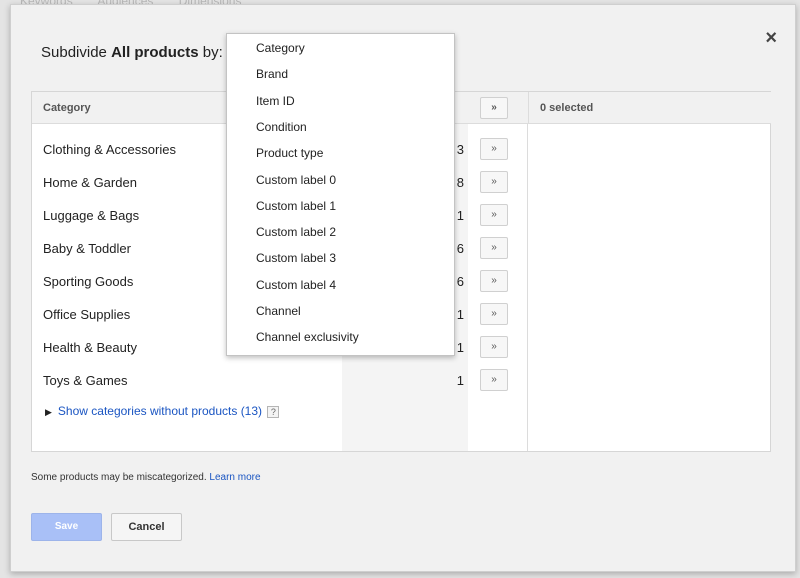 The height and width of the screenshot is (578, 800). Describe the element at coordinates (66, 527) in the screenshot. I see `save-button: Save` at that location.